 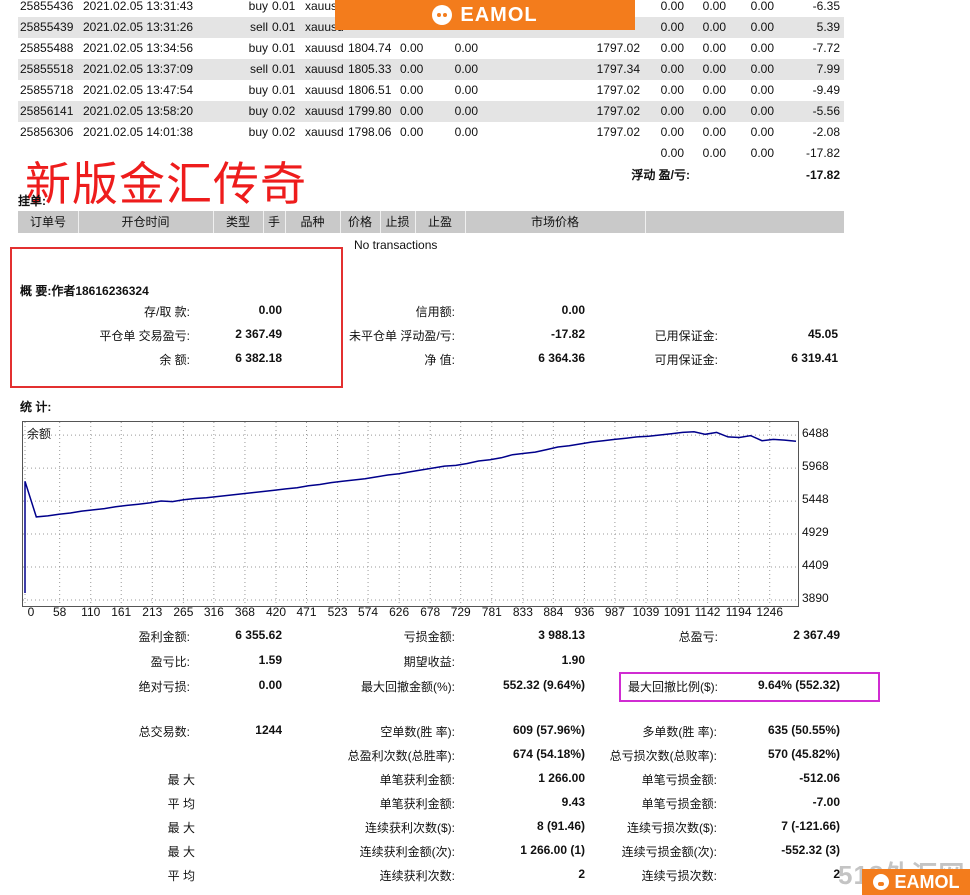 I want to click on summary-value: -17.82, so click(x=567, y=334).